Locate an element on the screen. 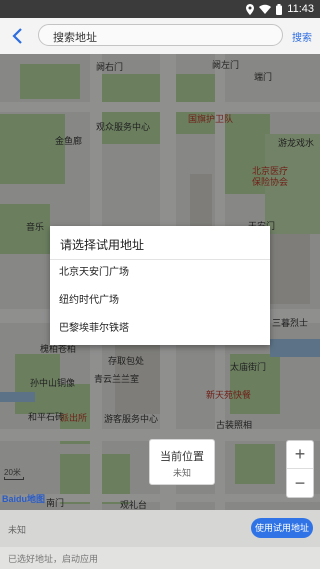 The height and width of the screenshot is (569, 320). current-location-marker: 当前位置 未知 is located at coordinates (182, 462).